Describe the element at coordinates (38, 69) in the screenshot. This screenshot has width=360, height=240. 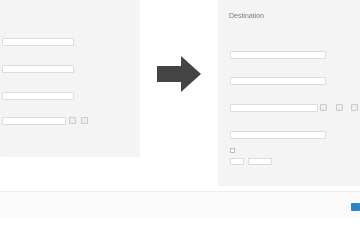
I see `source-field-2-input` at that location.